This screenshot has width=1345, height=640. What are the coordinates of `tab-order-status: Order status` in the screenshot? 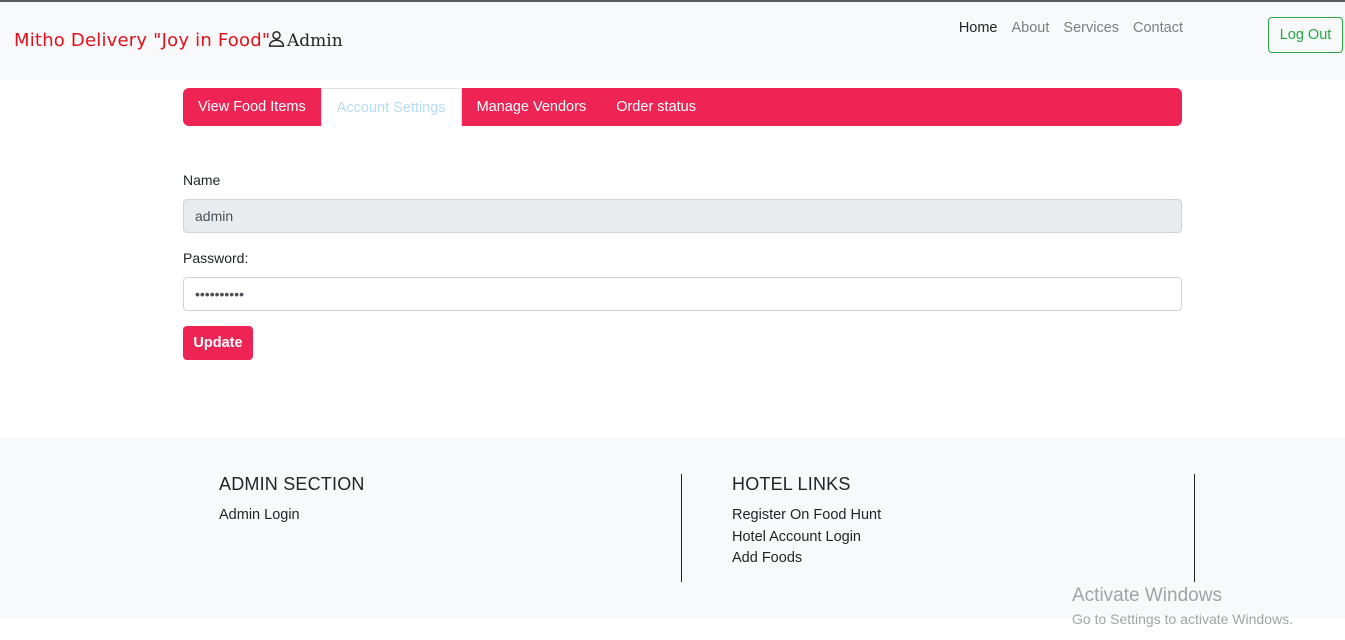 It's located at (656, 107).